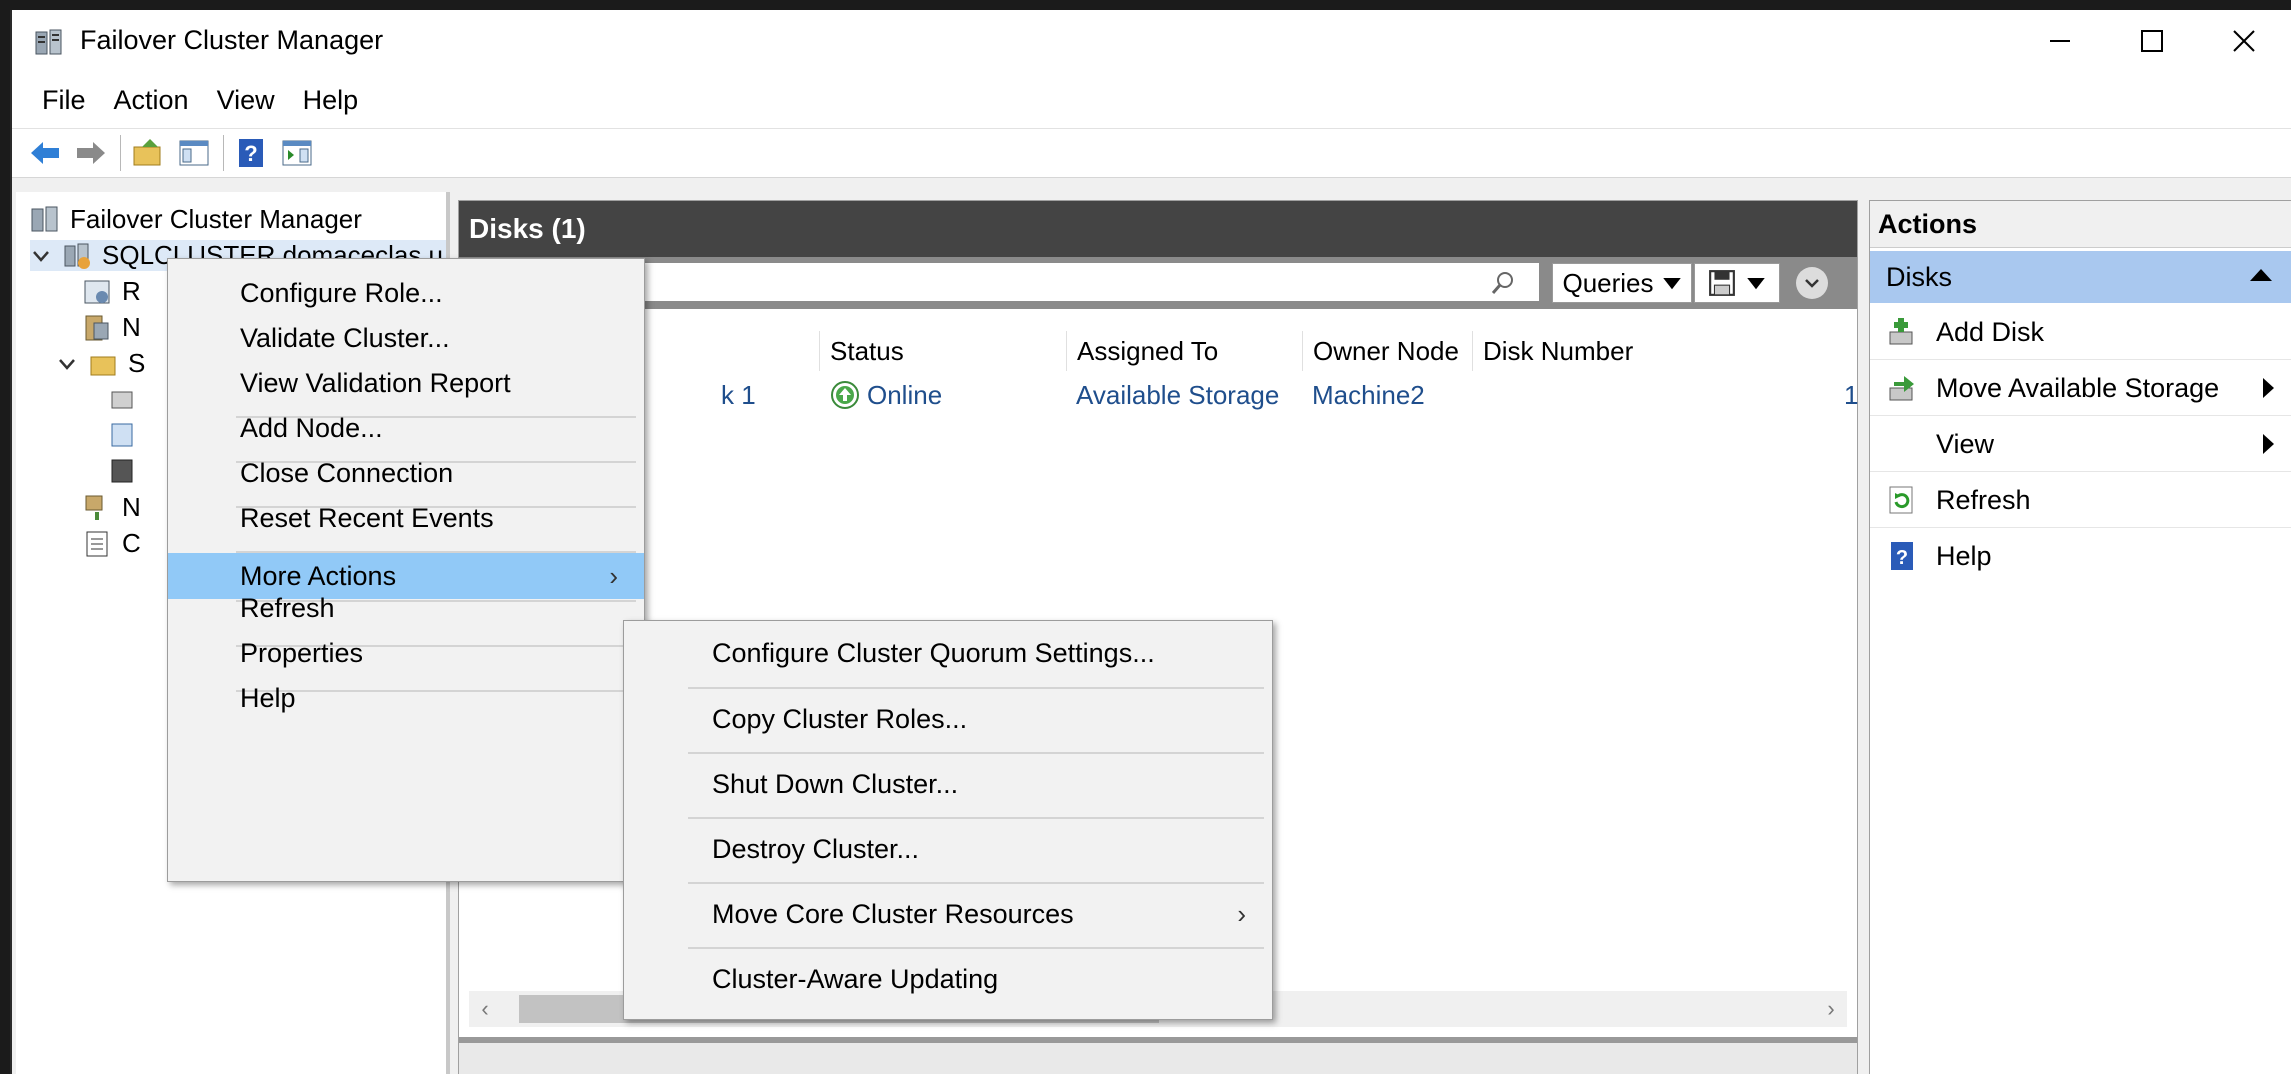 The image size is (2291, 1074). What do you see at coordinates (1368, 395) in the screenshot?
I see `row-owner-cell: Machine2` at bounding box center [1368, 395].